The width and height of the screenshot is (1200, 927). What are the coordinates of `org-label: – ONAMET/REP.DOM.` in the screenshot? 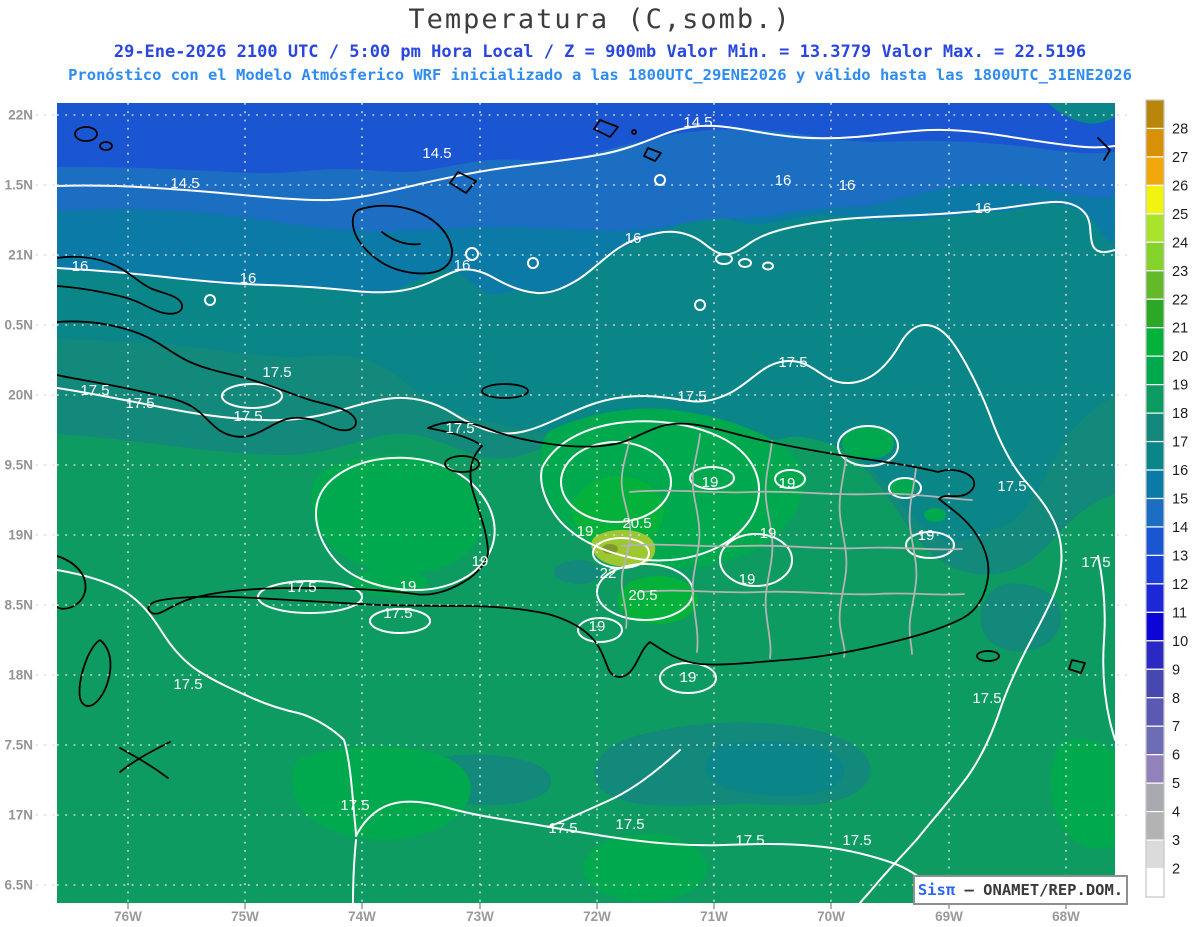 It's located at (1039, 890).